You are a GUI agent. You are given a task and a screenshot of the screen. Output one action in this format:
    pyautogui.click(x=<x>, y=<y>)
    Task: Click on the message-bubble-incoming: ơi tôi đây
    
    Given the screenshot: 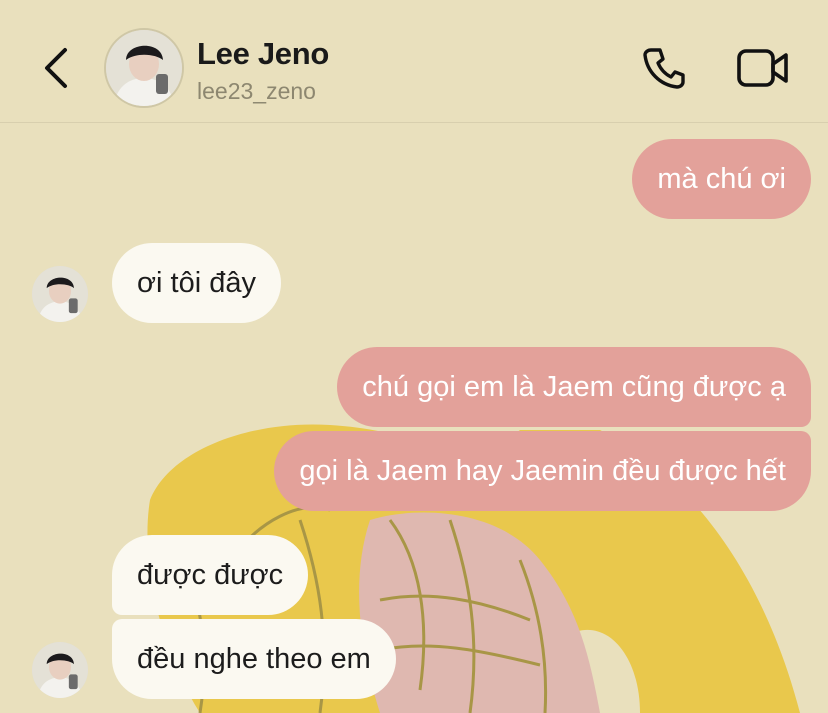 What is the action you would take?
    pyautogui.click(x=196, y=283)
    